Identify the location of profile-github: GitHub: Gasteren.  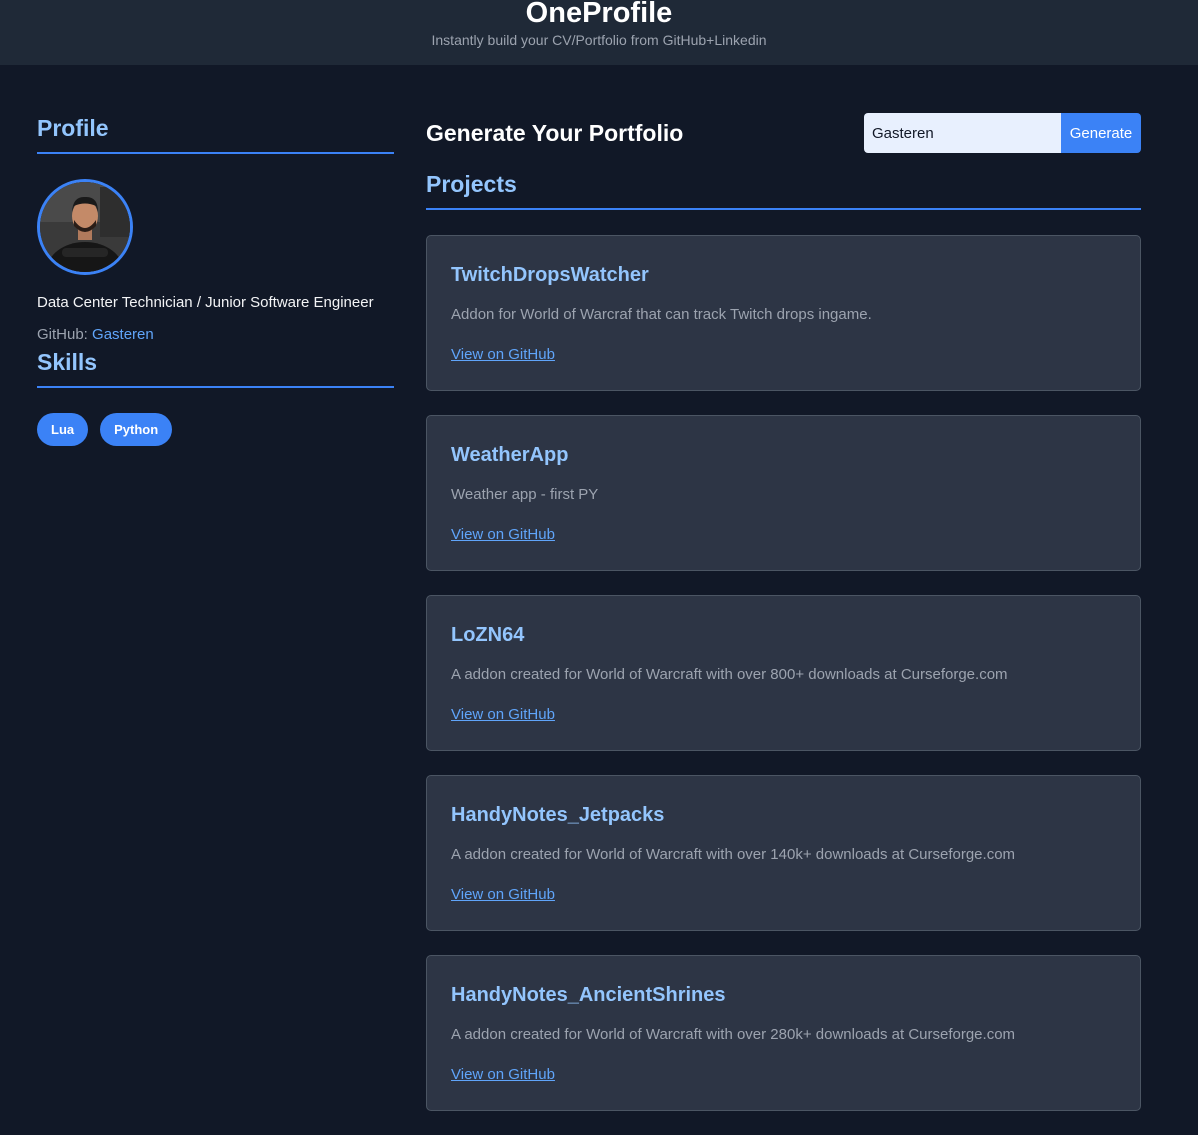
(95, 334).